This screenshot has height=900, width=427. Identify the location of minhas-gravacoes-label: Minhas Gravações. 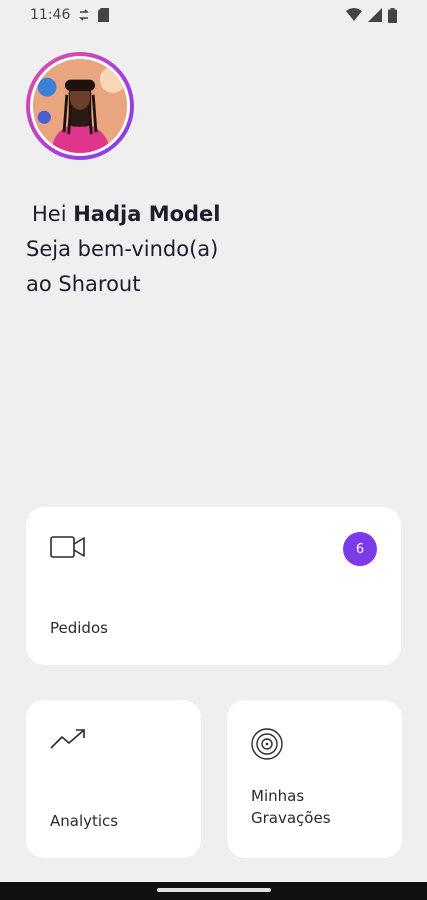
(291, 807).